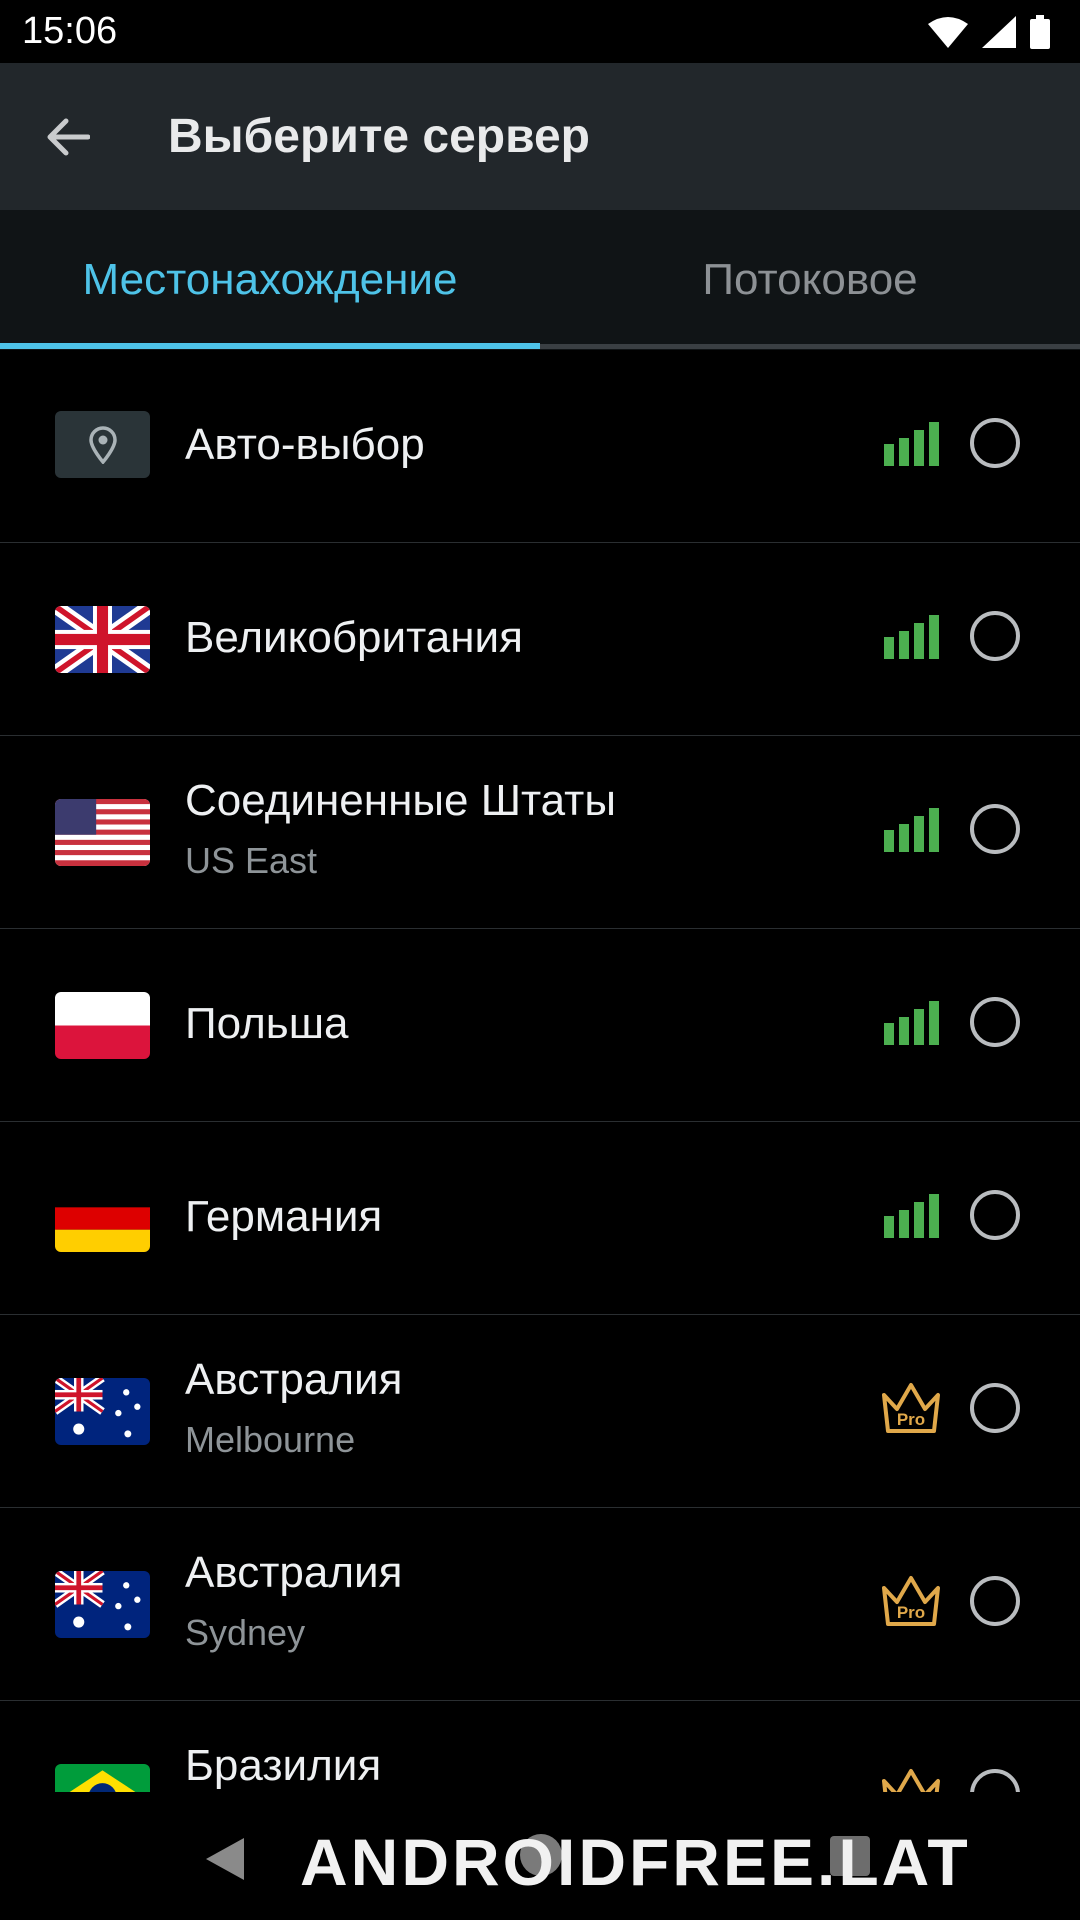 Image resolution: width=1080 pixels, height=1920 pixels. Describe the element at coordinates (354, 637) in the screenshot. I see `server-name: Великобритания` at that location.